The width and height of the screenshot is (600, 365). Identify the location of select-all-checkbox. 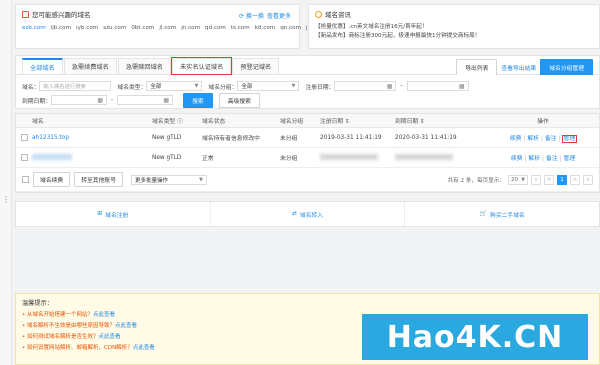
(25, 179).